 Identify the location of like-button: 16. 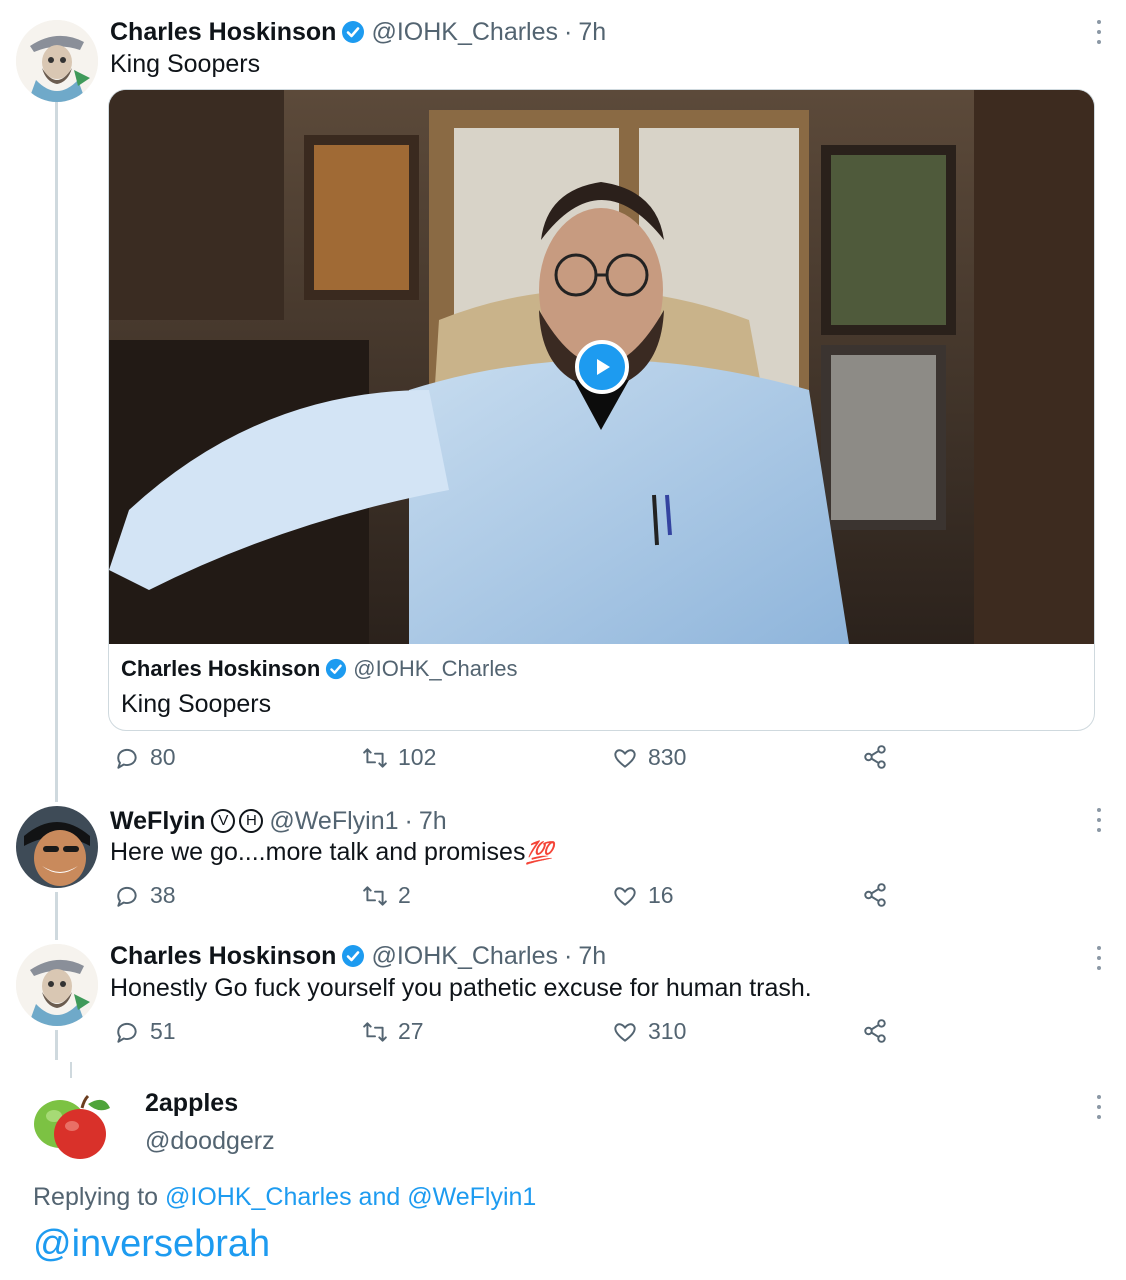
(643, 895).